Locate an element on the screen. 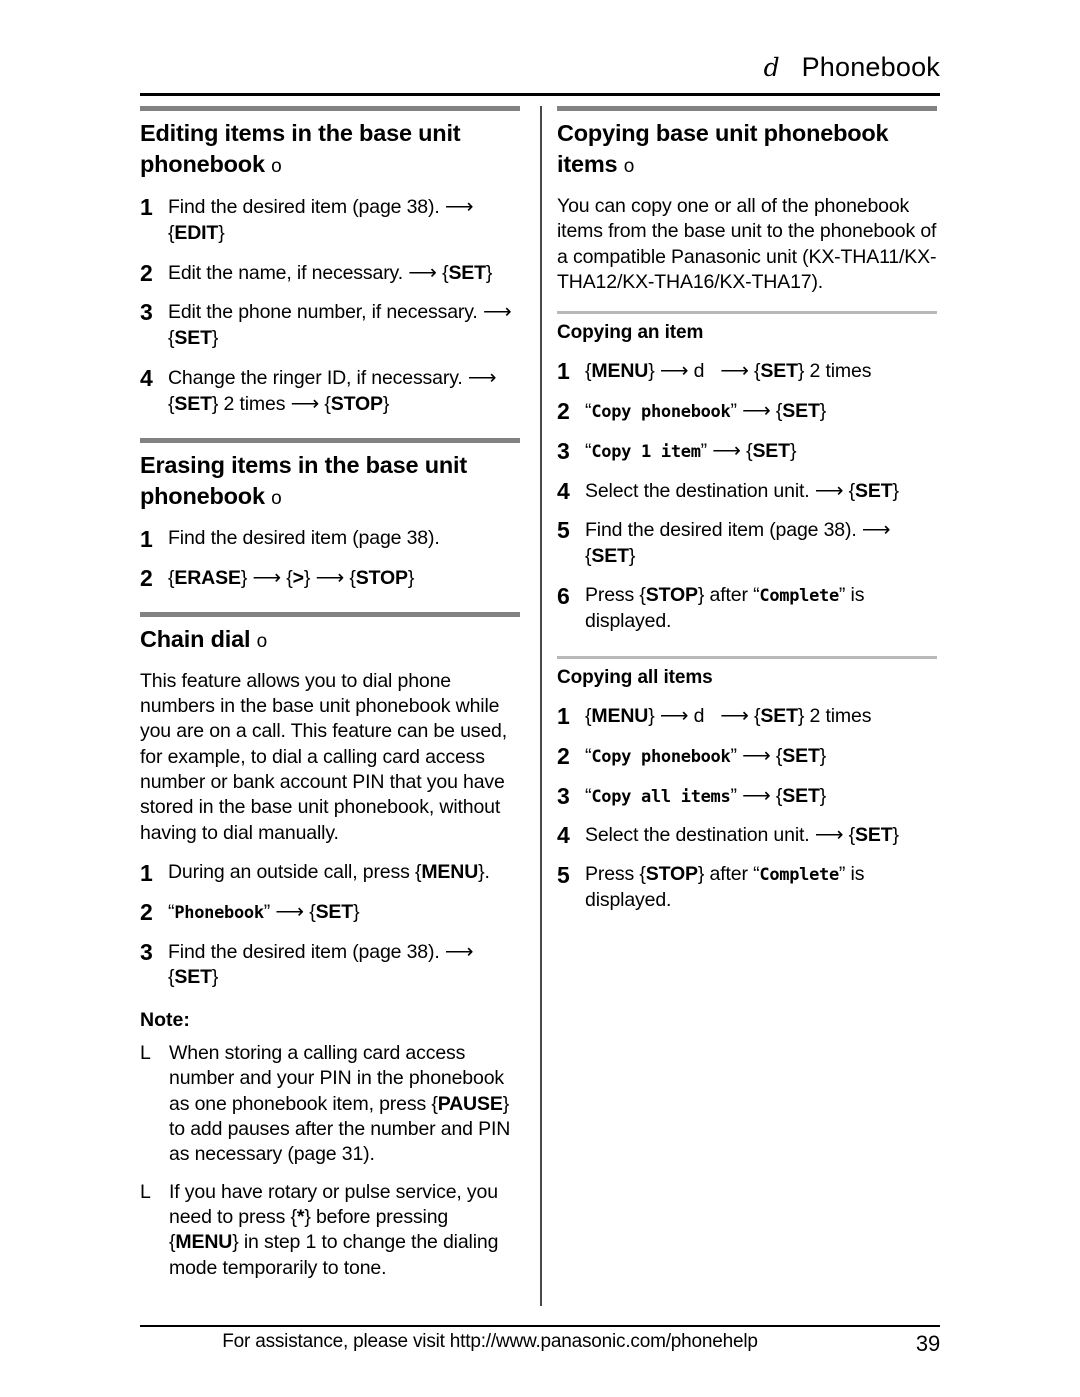 The height and width of the screenshot is (1397, 1080). step-text: Find the desired item (page 38). is located at coordinates (304, 538).